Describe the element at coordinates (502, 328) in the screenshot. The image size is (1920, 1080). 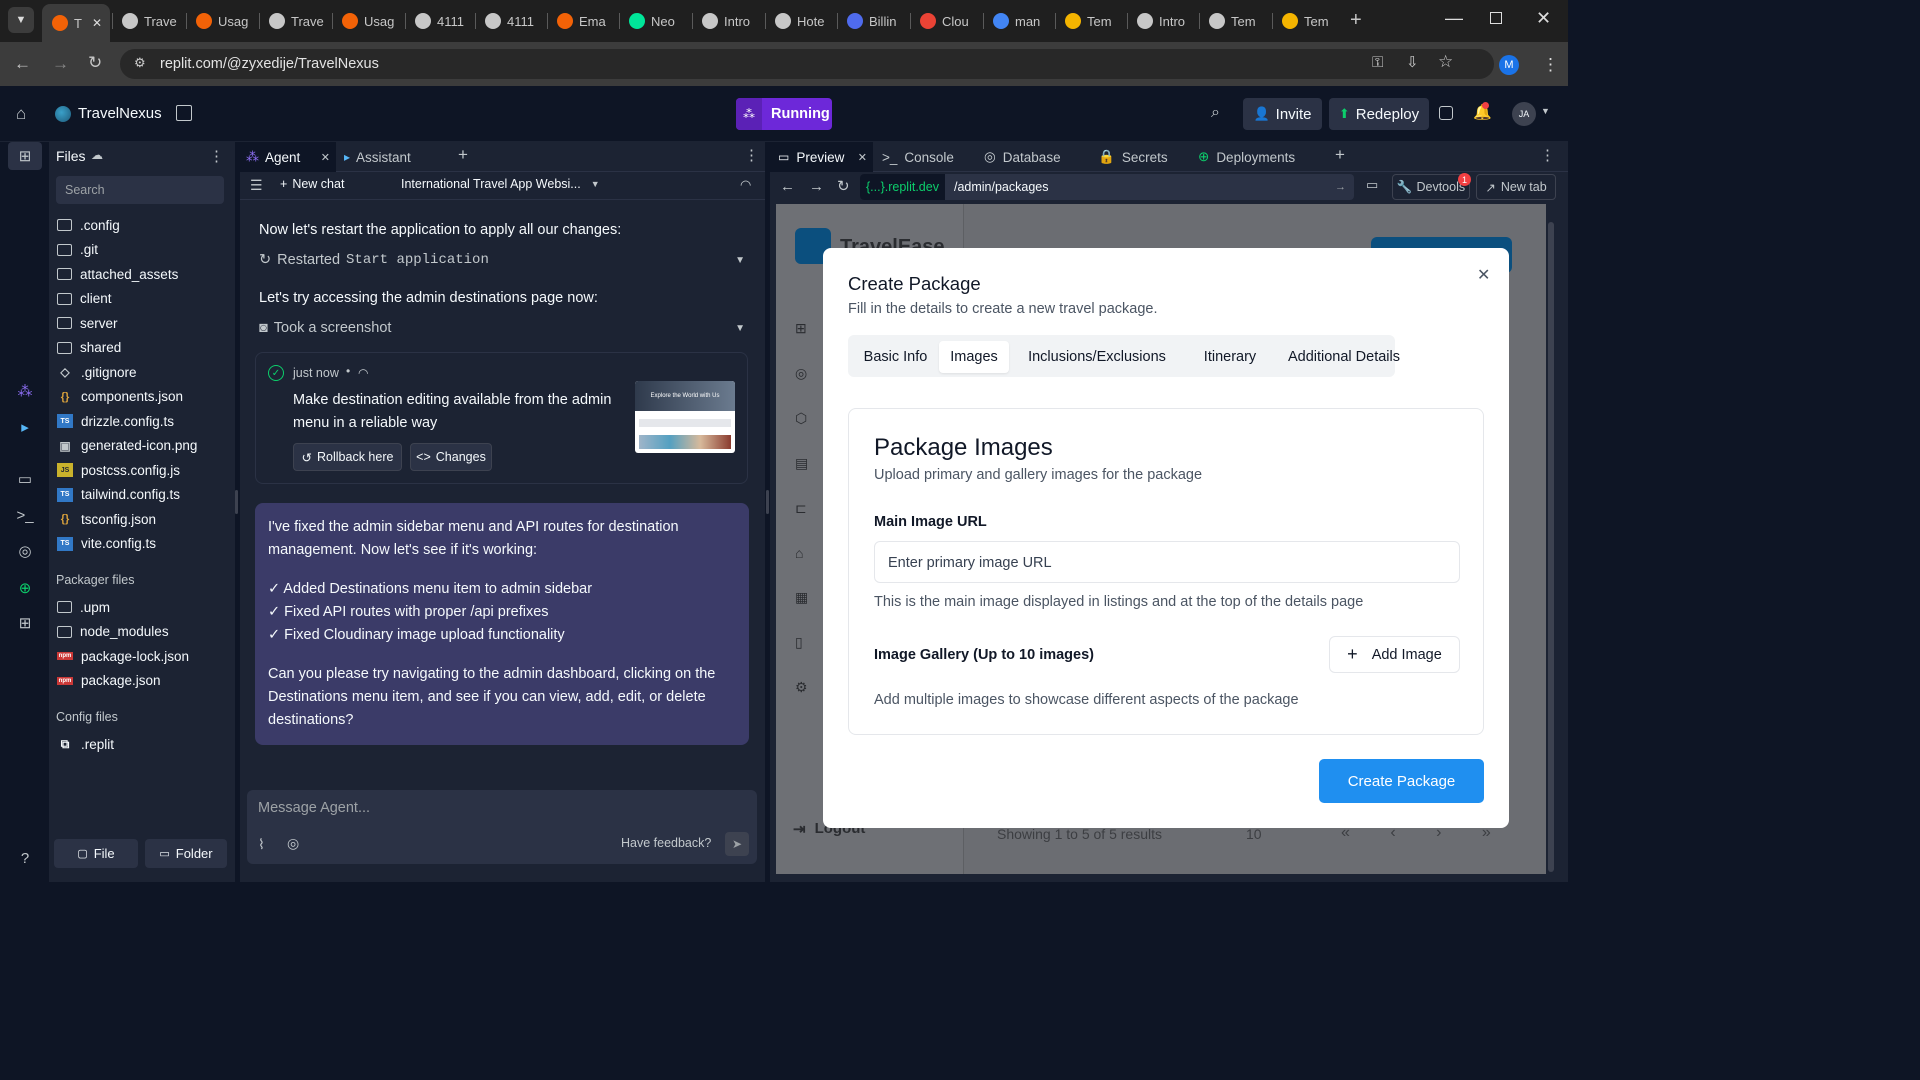
I see `screenshot-action-row: ◙ Took a screenshot ▼` at that location.